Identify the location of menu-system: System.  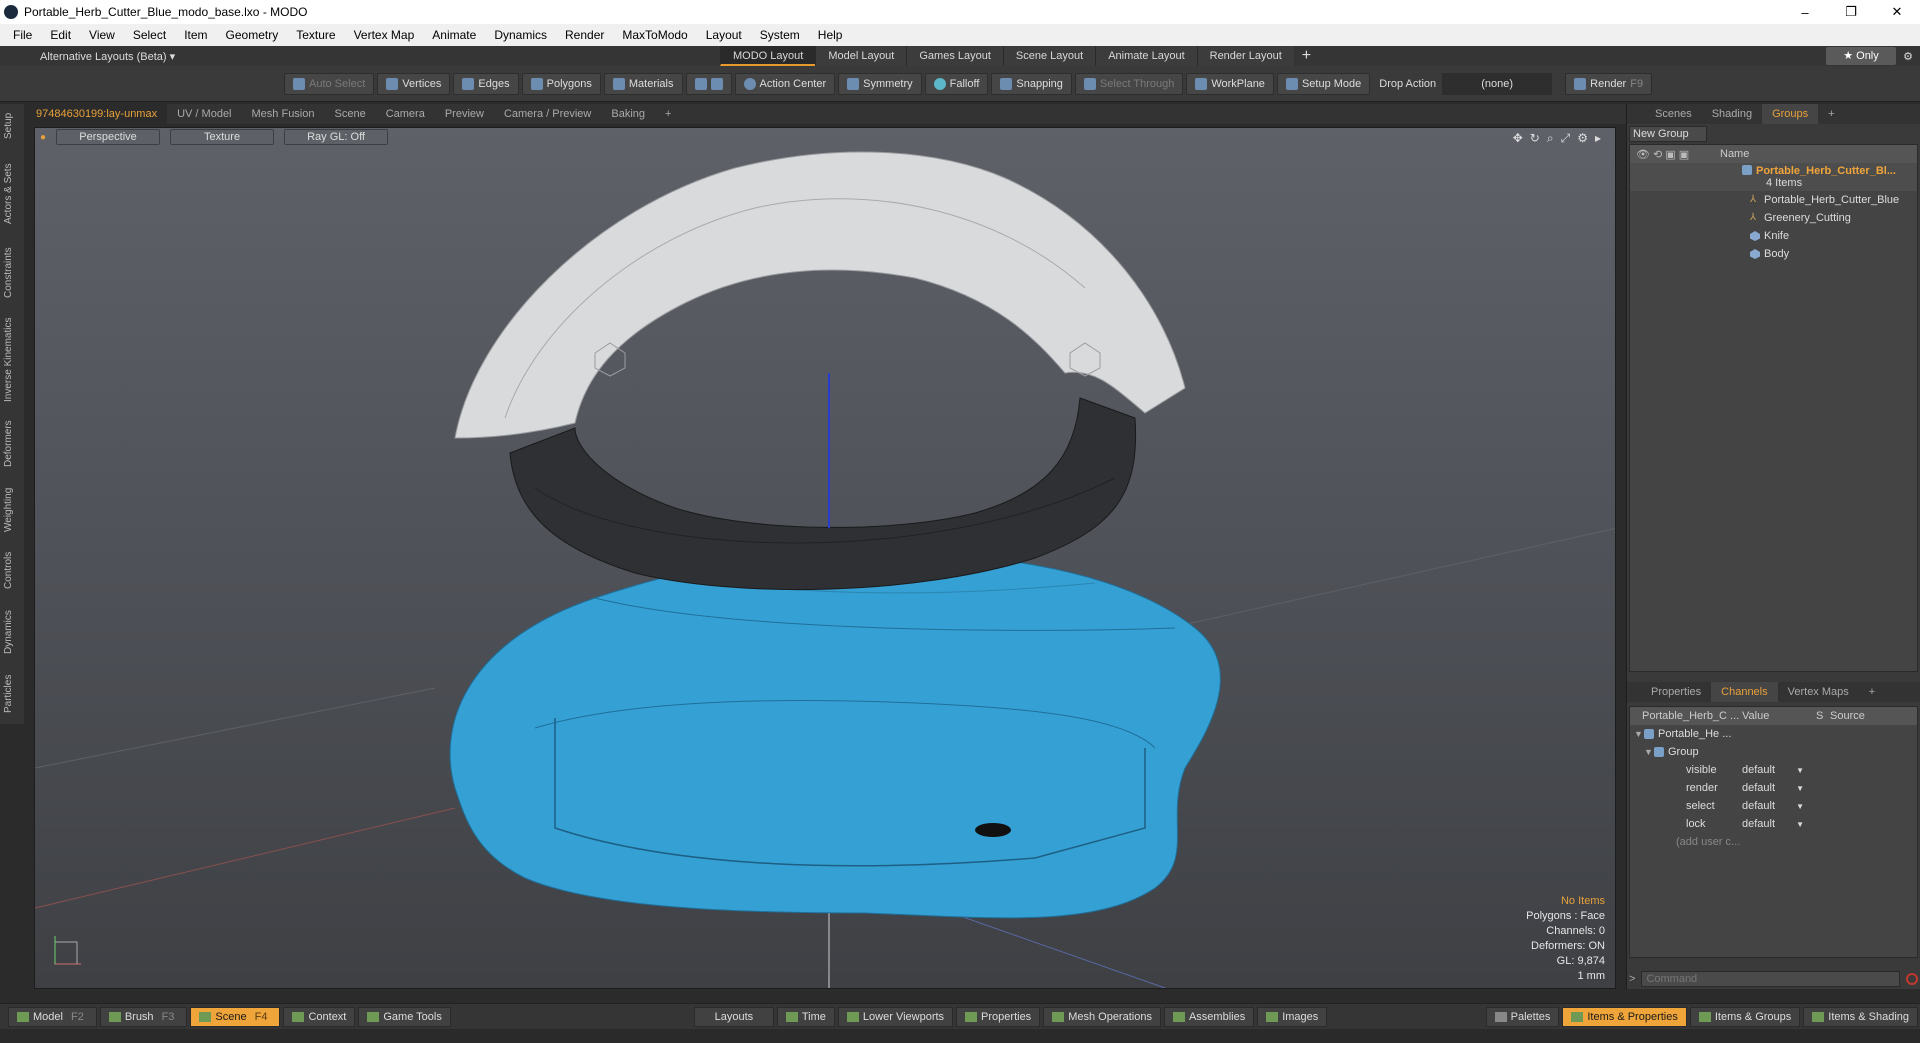
(780, 35).